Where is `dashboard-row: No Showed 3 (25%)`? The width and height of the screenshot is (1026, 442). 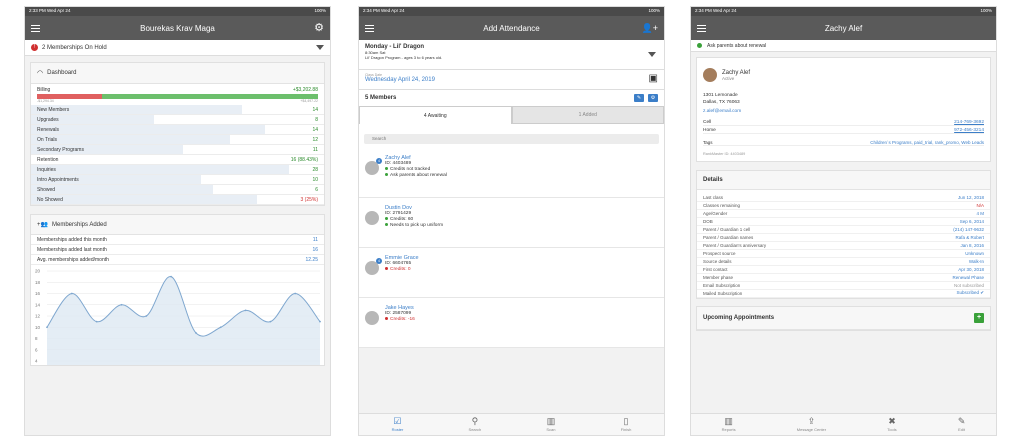 dashboard-row: No Showed 3 (25%) is located at coordinates (177, 200).